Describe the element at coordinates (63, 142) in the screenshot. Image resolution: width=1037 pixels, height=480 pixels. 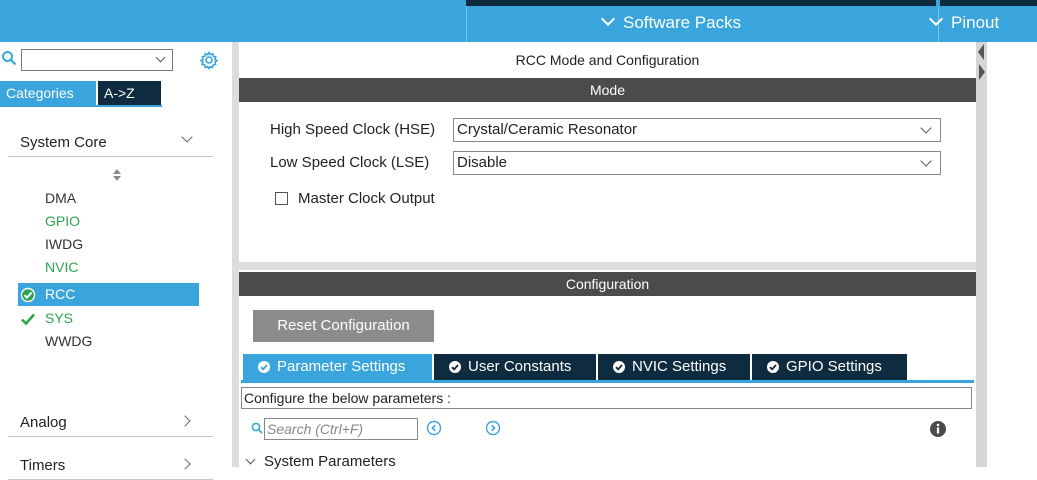
I see `group-label: System Core` at that location.